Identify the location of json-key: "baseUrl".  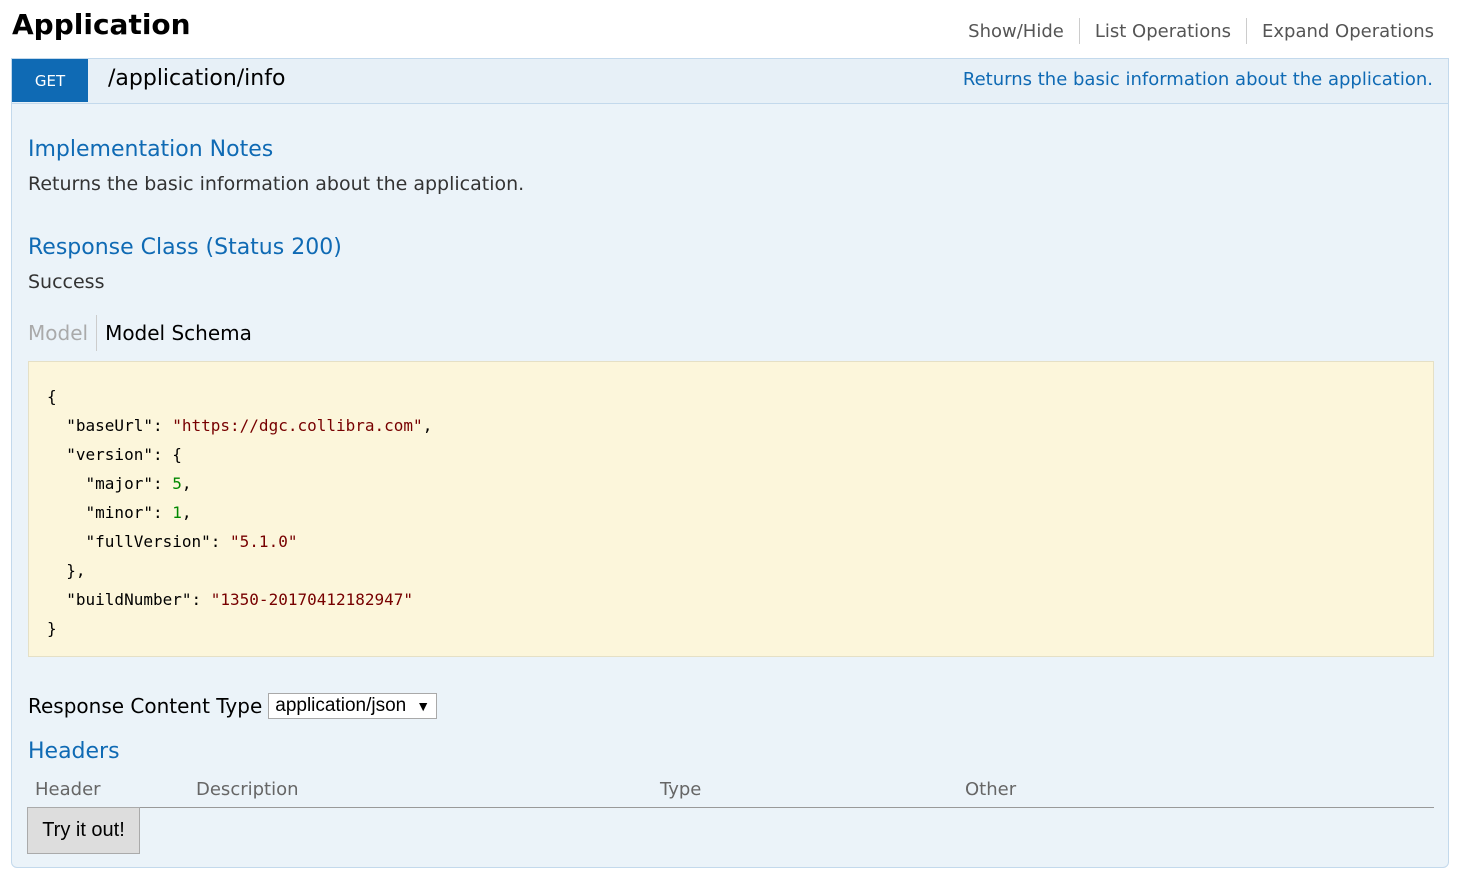
(109, 425).